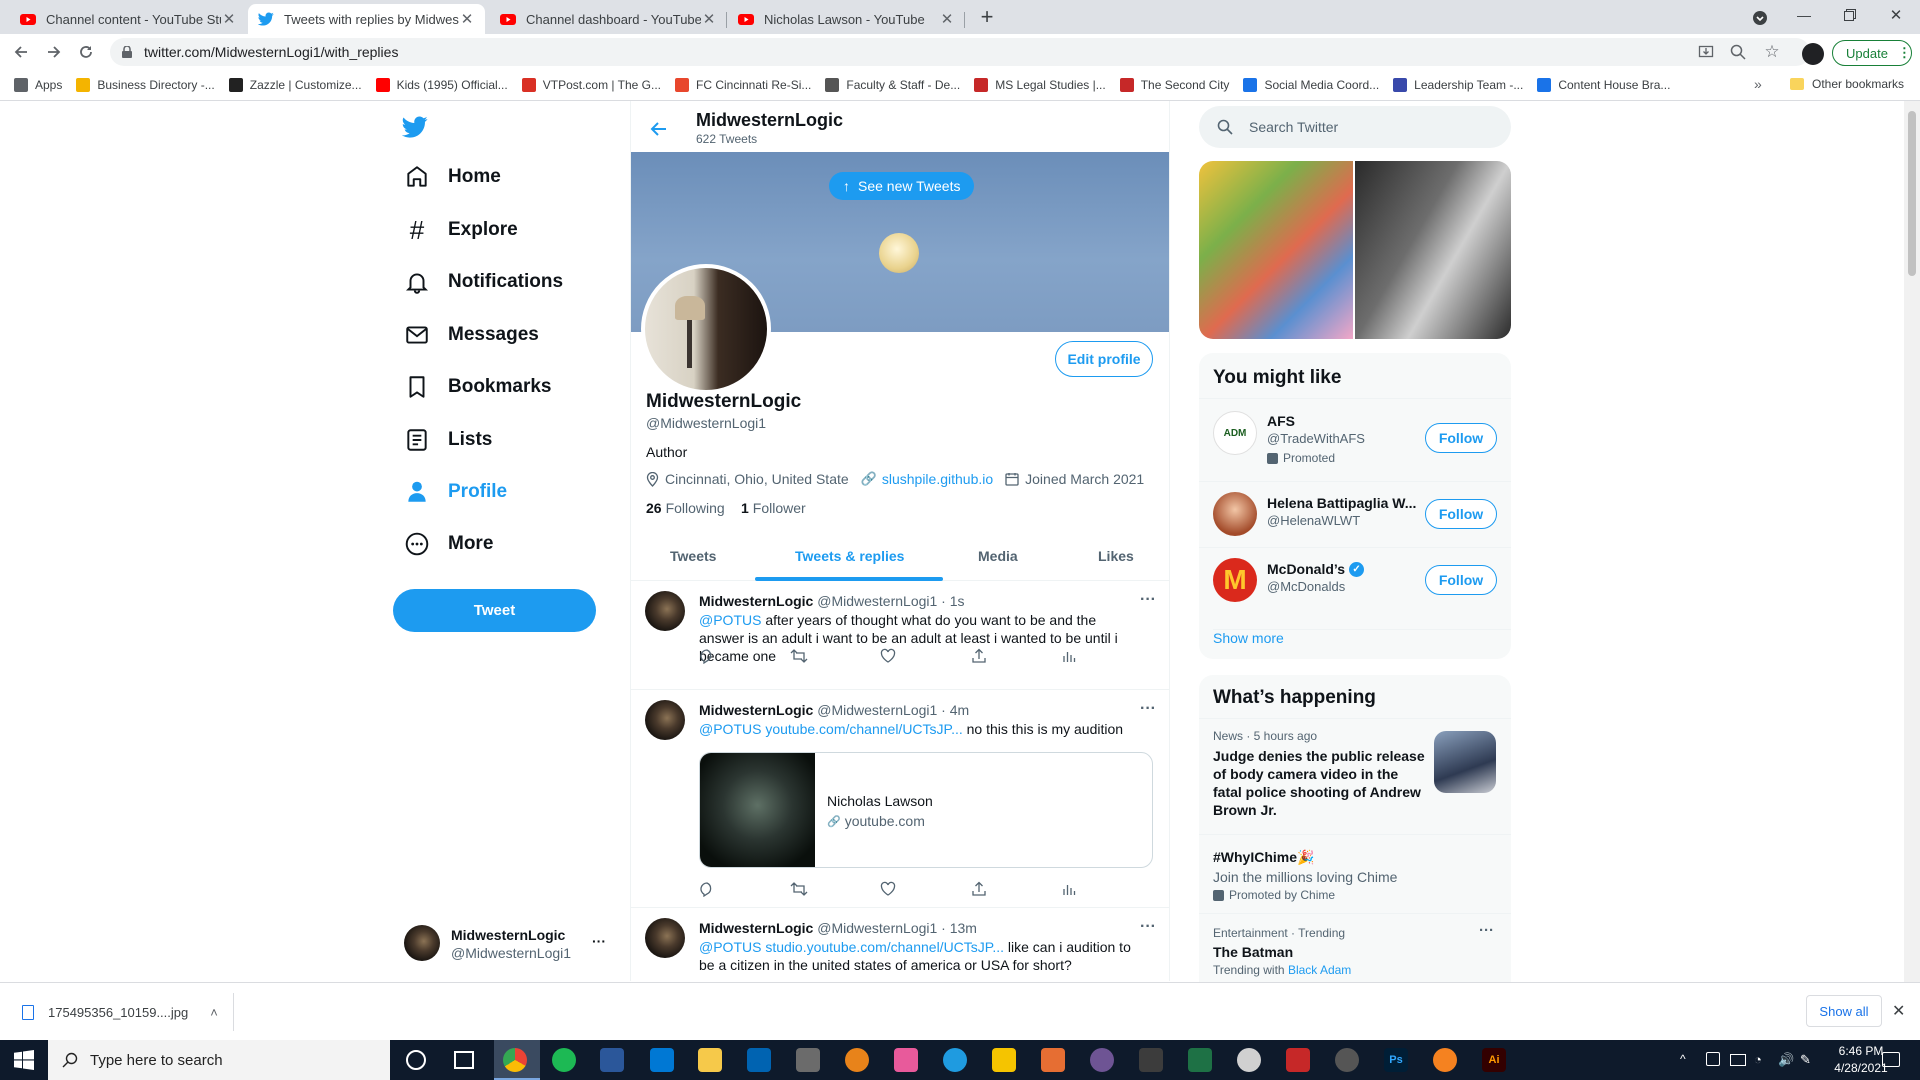  Describe the element at coordinates (799, 657) in the screenshot. I see `retweet-icon` at that location.